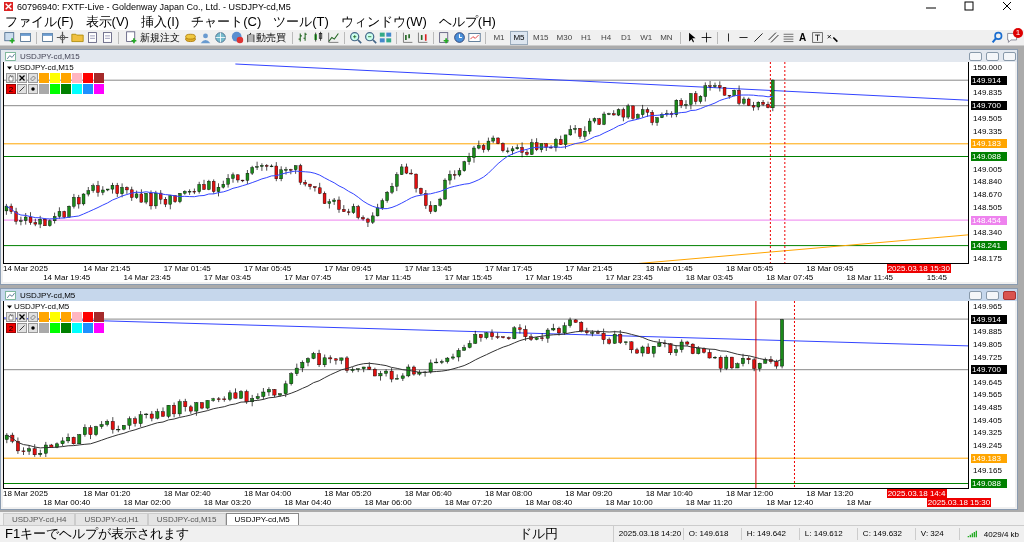  I want to click on timeframe-button: W1, so click(646, 37).